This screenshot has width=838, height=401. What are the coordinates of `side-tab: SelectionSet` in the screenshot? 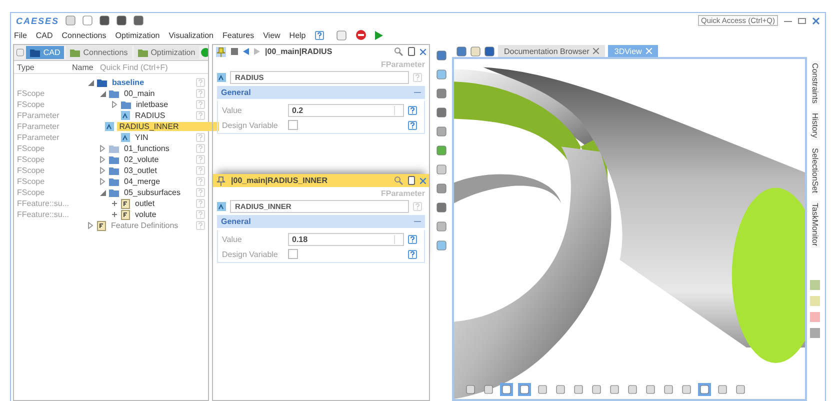 It's located at (815, 171).